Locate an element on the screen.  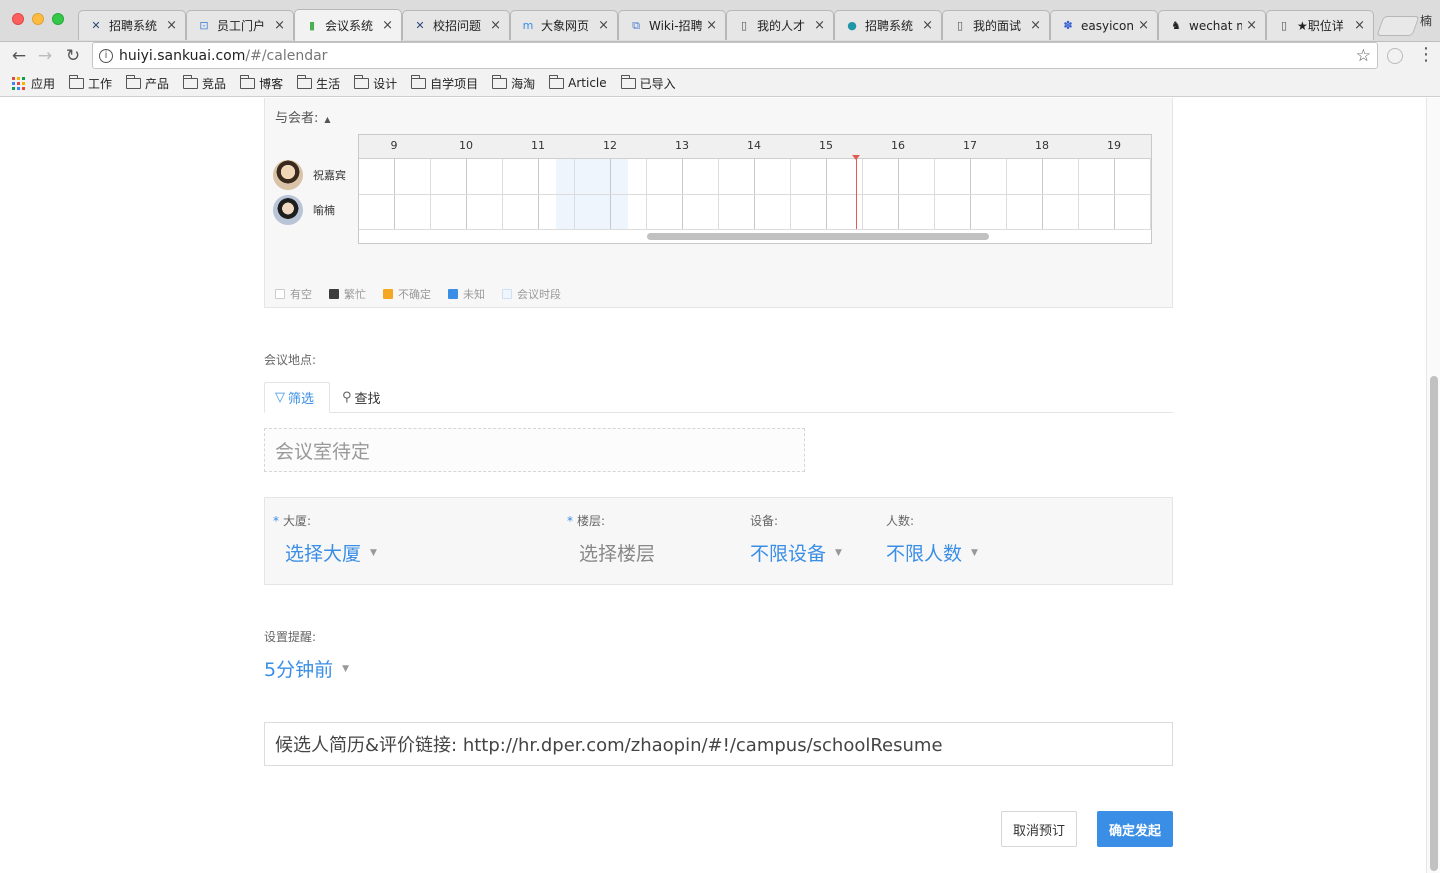
browser-tab: ⧉ Wiki-招聘 × is located at coordinates (672, 25).